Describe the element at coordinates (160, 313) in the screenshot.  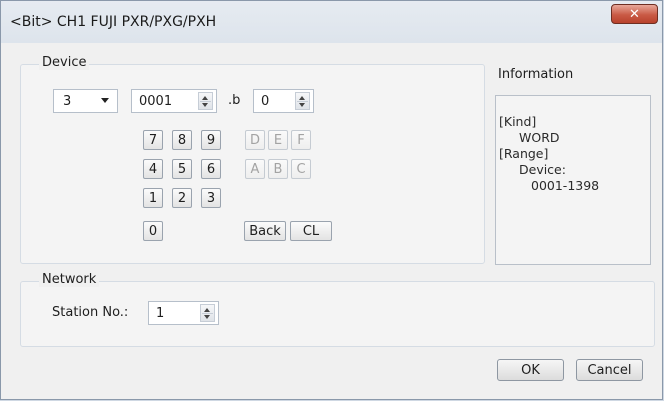
I see `station-number-value: 1` at that location.